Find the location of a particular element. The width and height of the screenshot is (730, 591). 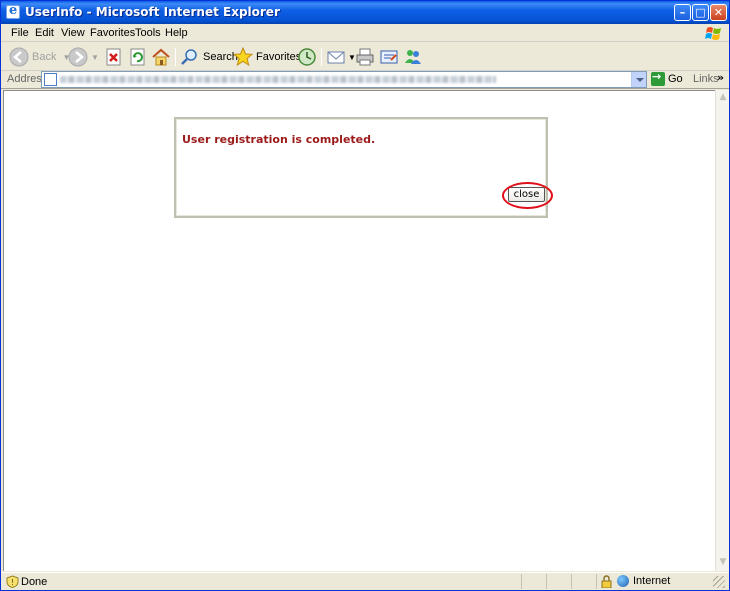

stop-button is located at coordinates (114, 57).